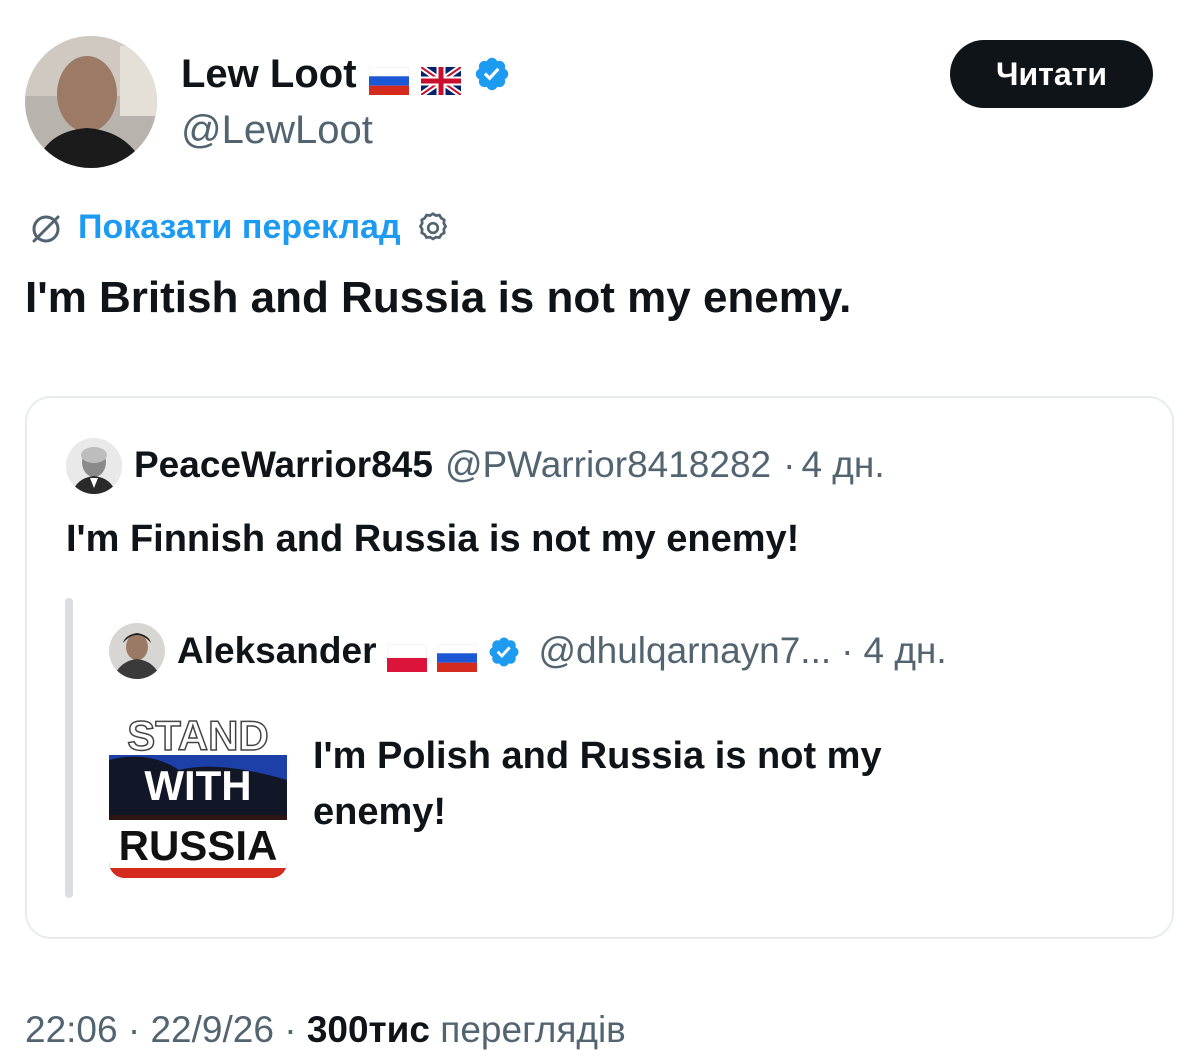 The height and width of the screenshot is (1063, 1200). Describe the element at coordinates (440, 79) in the screenshot. I see `uk-flag-icon` at that location.